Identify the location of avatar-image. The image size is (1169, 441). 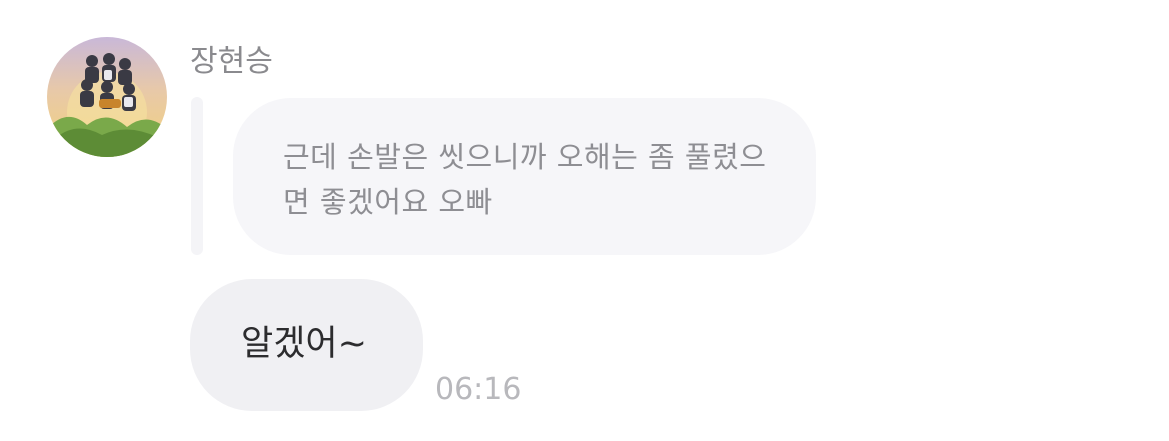
(107, 97).